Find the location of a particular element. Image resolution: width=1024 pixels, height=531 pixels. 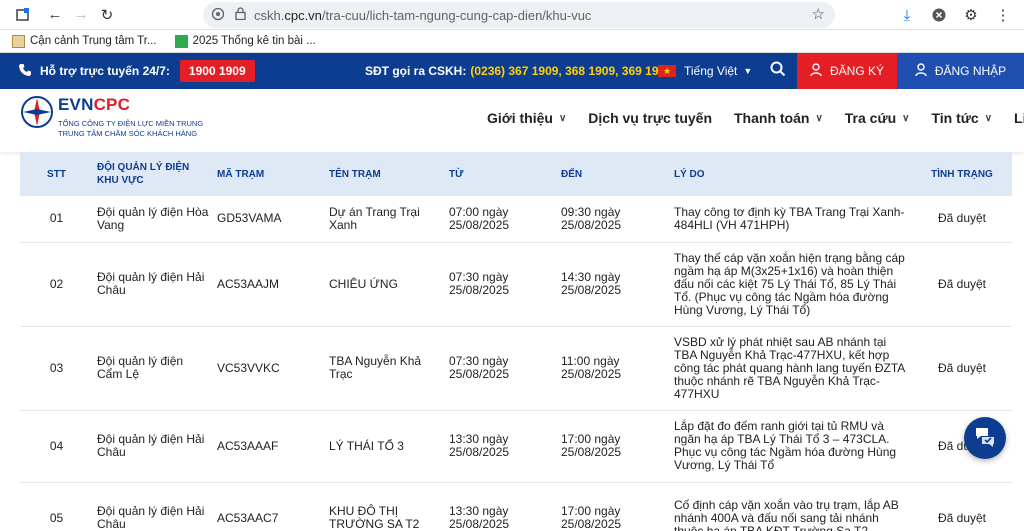

cell-ten-tram: CHIÊU ỨNG is located at coordinates (385, 284).